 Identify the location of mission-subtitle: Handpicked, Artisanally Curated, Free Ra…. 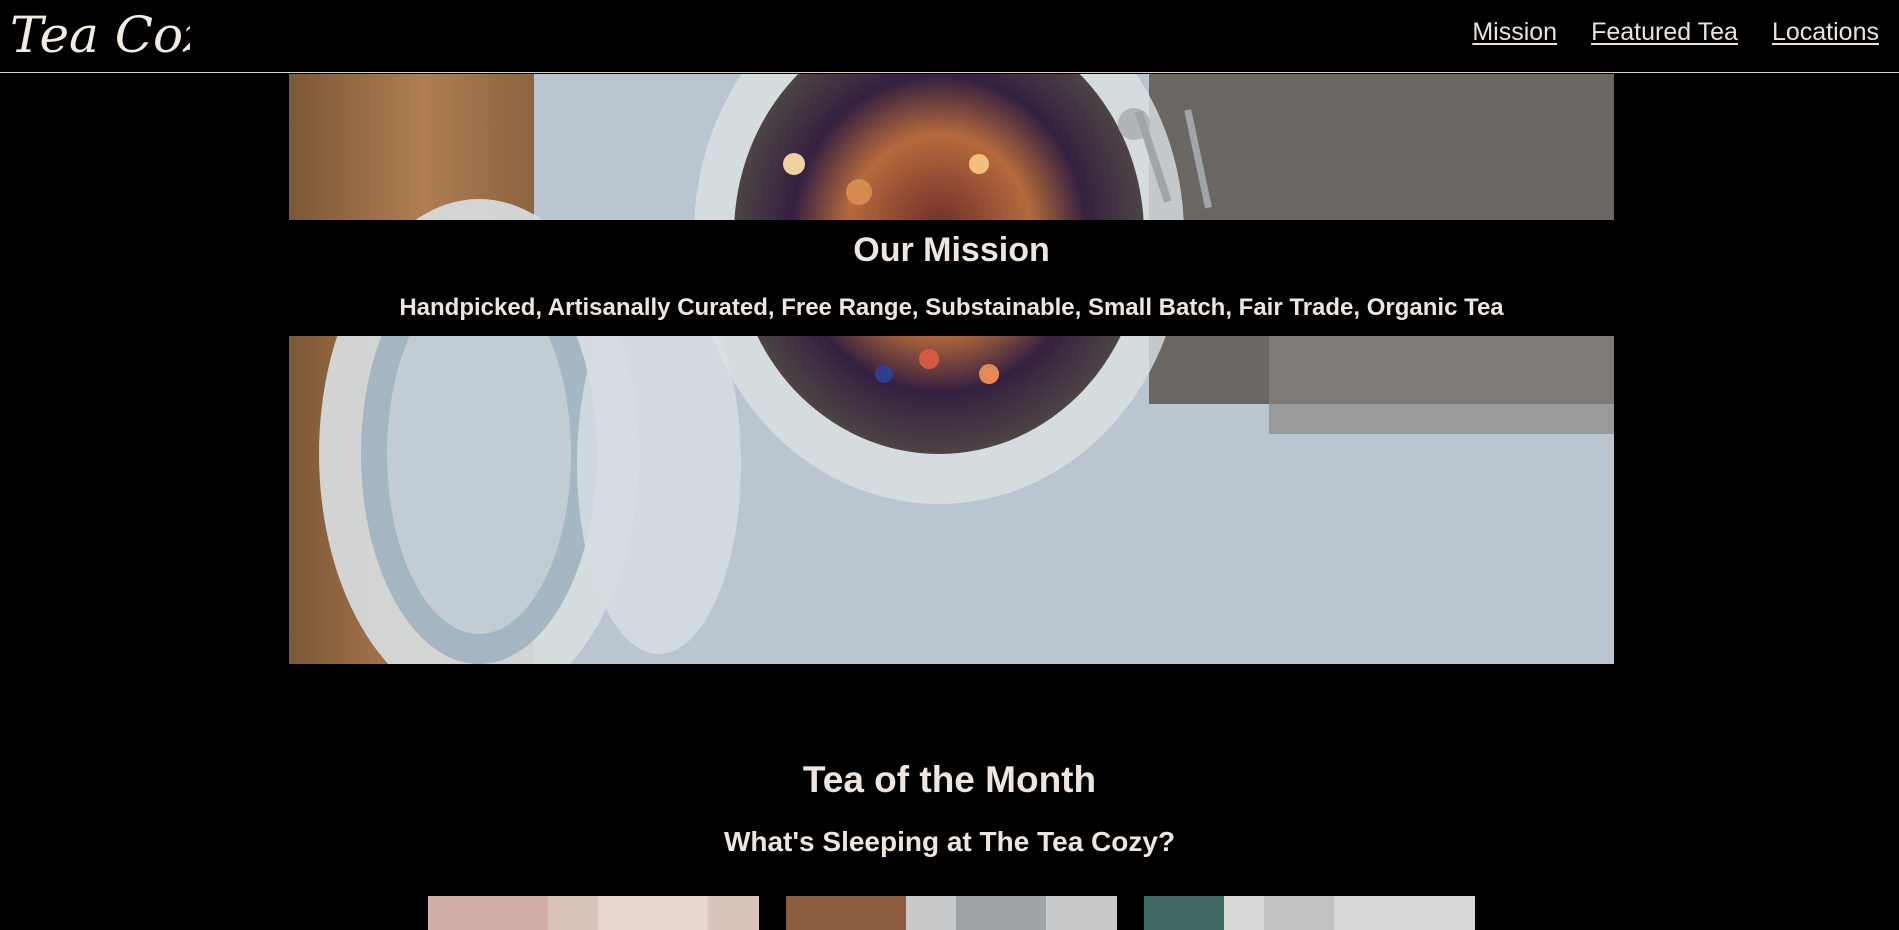
(951, 307).